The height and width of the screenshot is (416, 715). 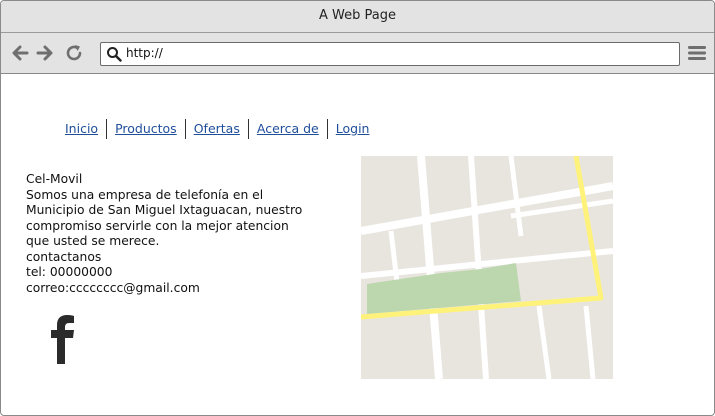 I want to click on hamburger-menu-icon, so click(x=697, y=53).